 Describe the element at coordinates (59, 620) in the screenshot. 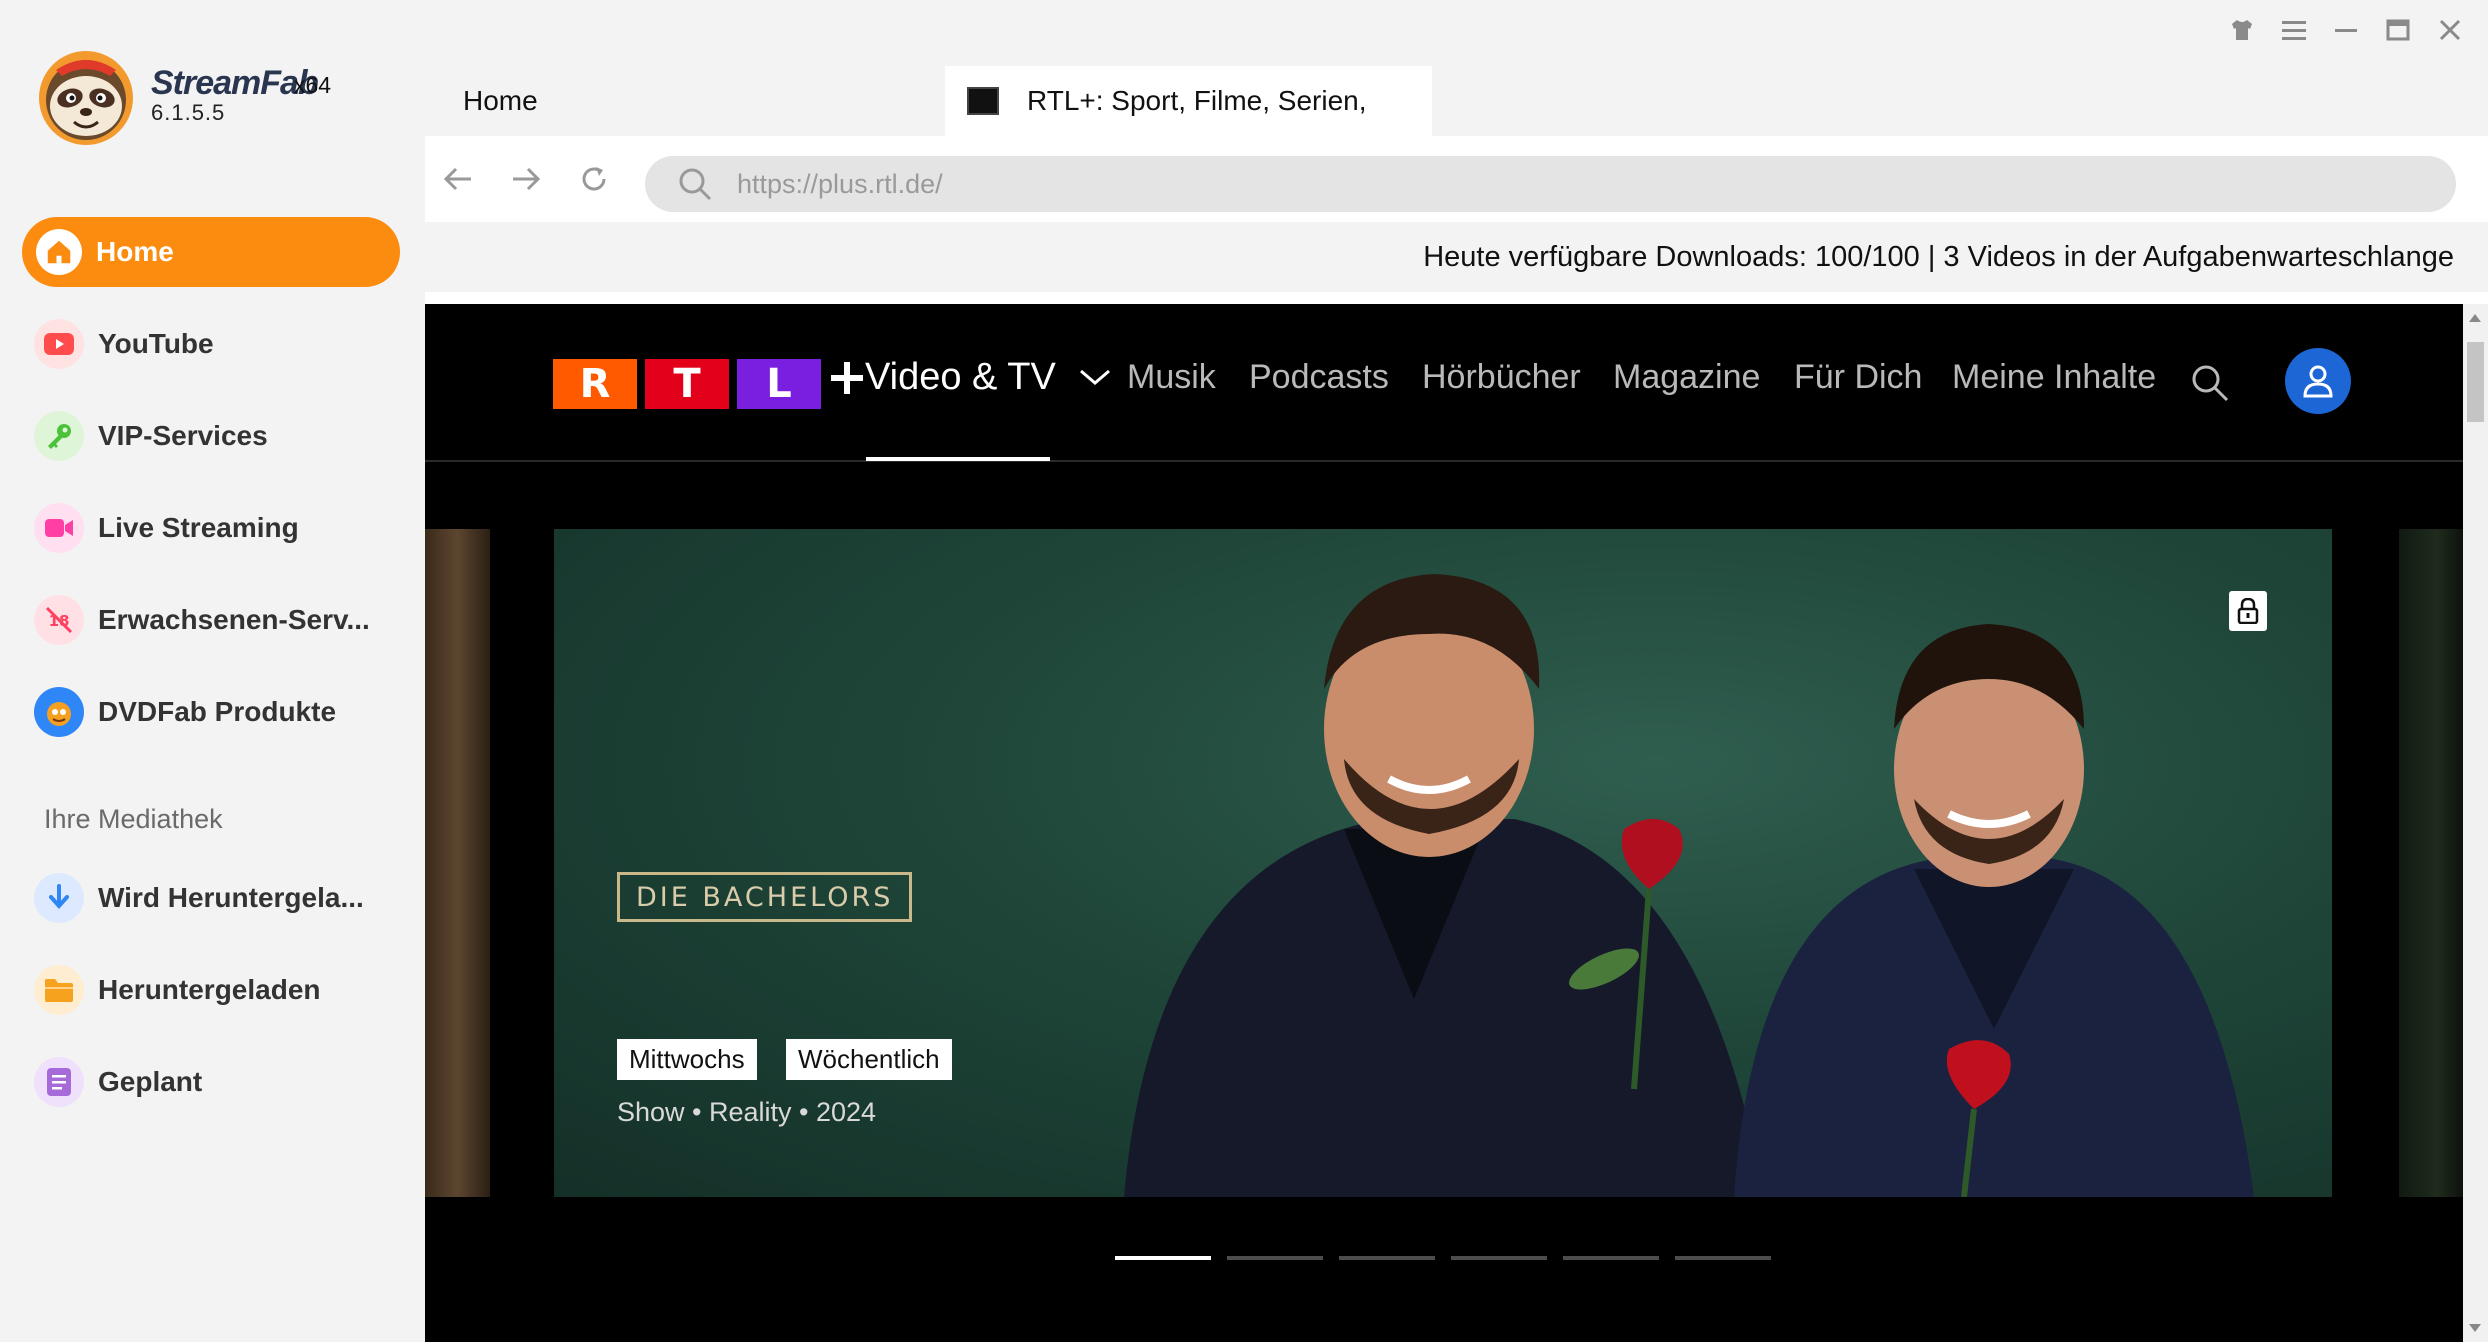

I see `adult-blocked-icon: 18` at that location.